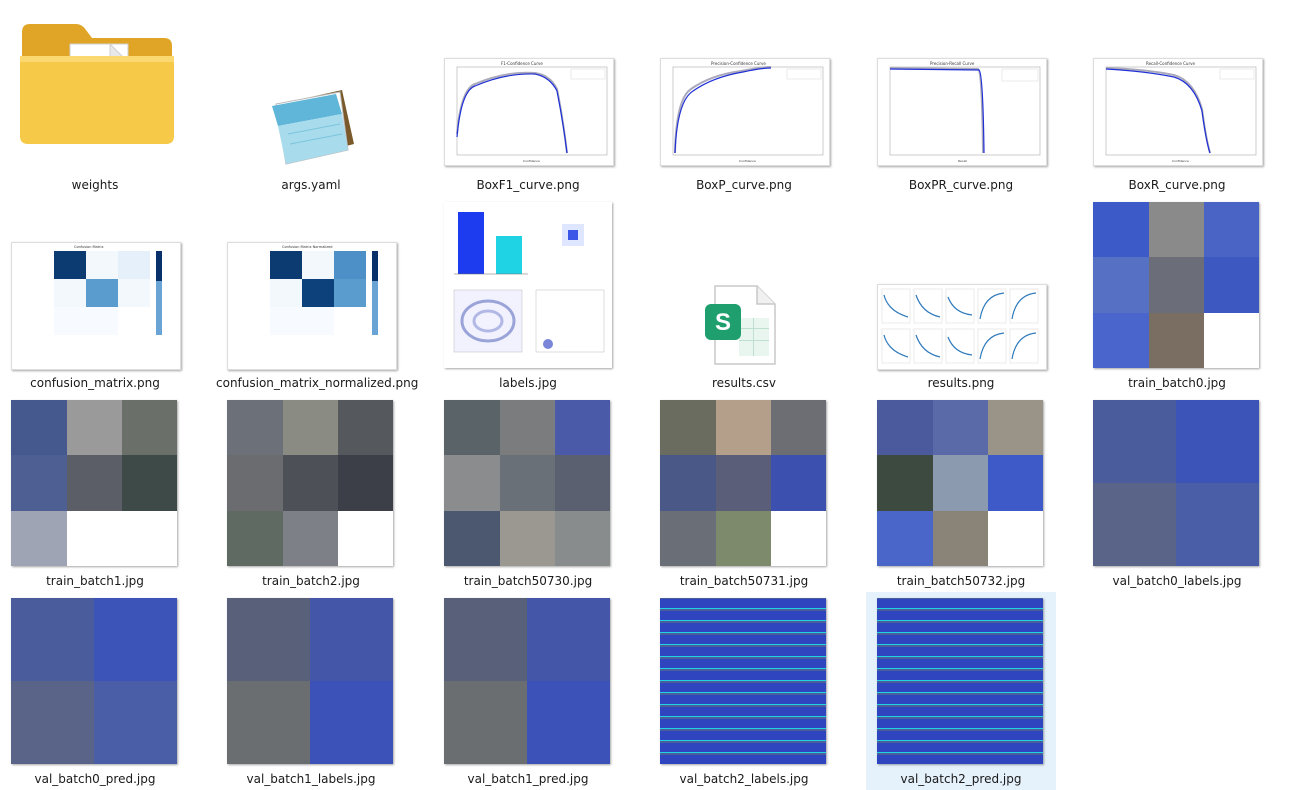 The image size is (1293, 790). What do you see at coordinates (740, 325) in the screenshot?
I see `spreadsheet-icon: S` at bounding box center [740, 325].